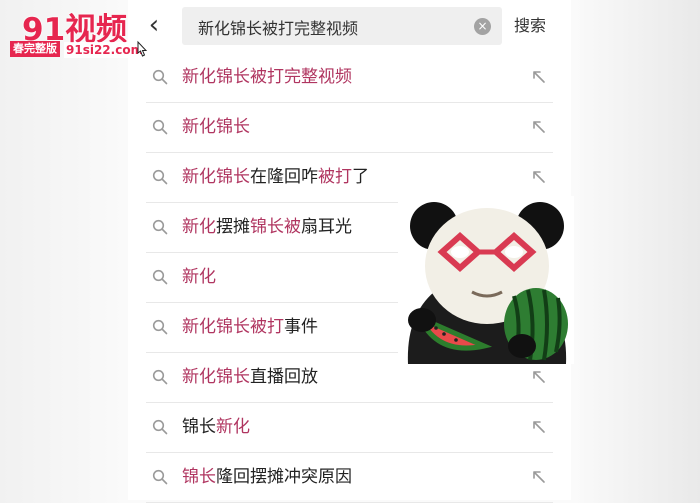  I want to click on suggestion-item: 新化锦长被打完整视频, so click(349, 78).